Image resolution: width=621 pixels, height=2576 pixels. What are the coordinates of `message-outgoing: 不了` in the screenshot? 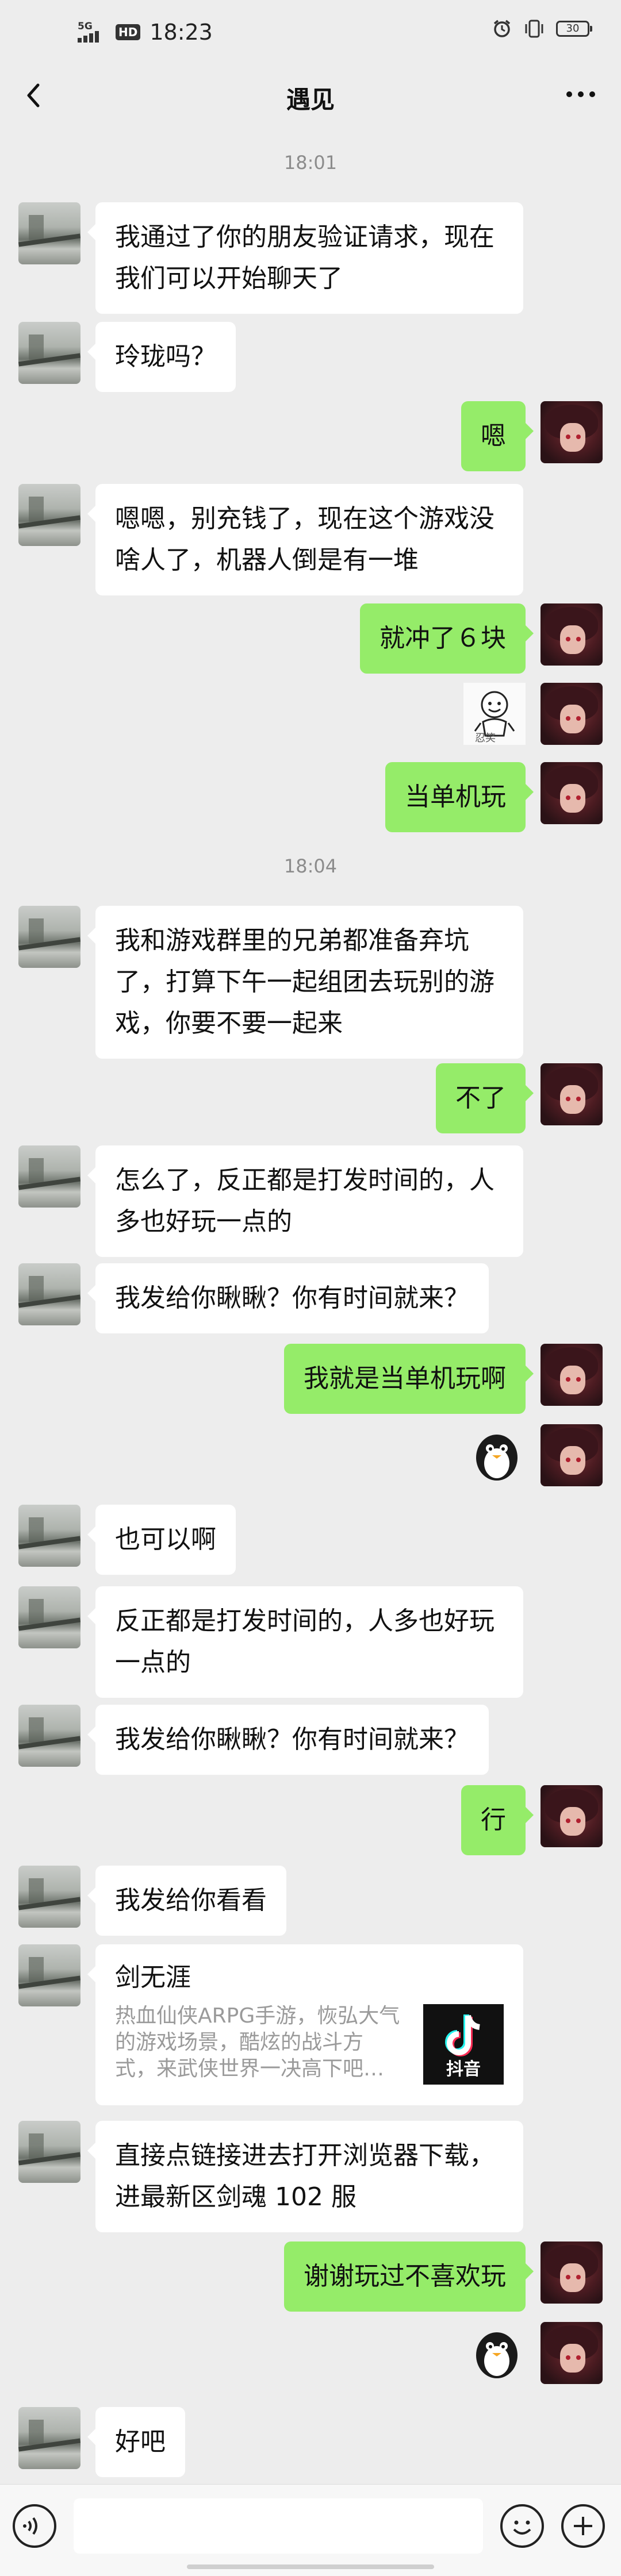 It's located at (485, 1098).